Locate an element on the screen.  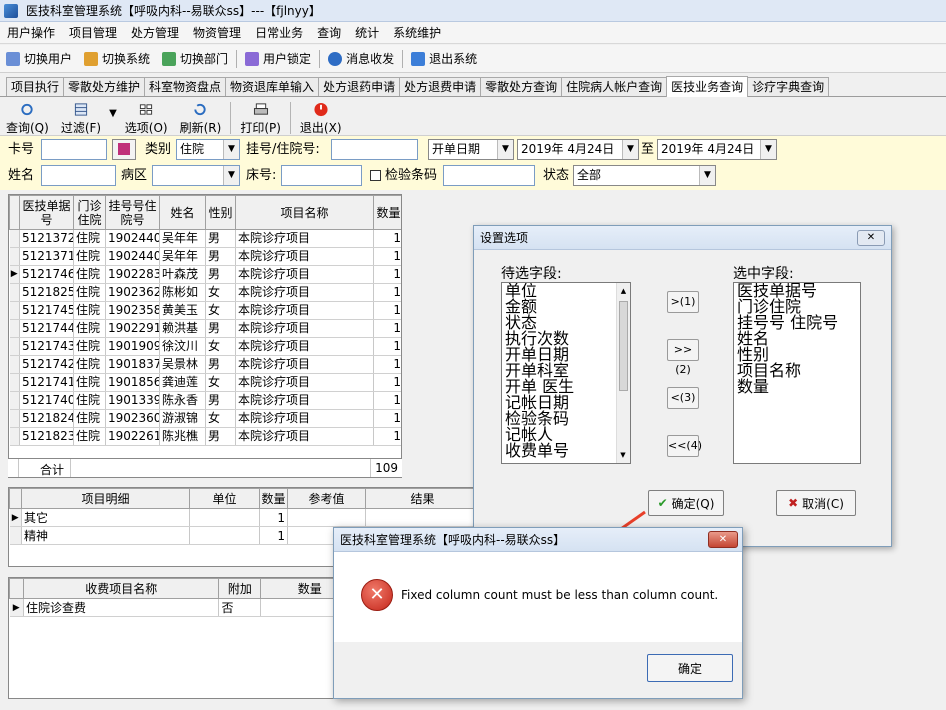
date-to-picker: 2019年 4月24日 ▼ is located at coordinates (717, 149).